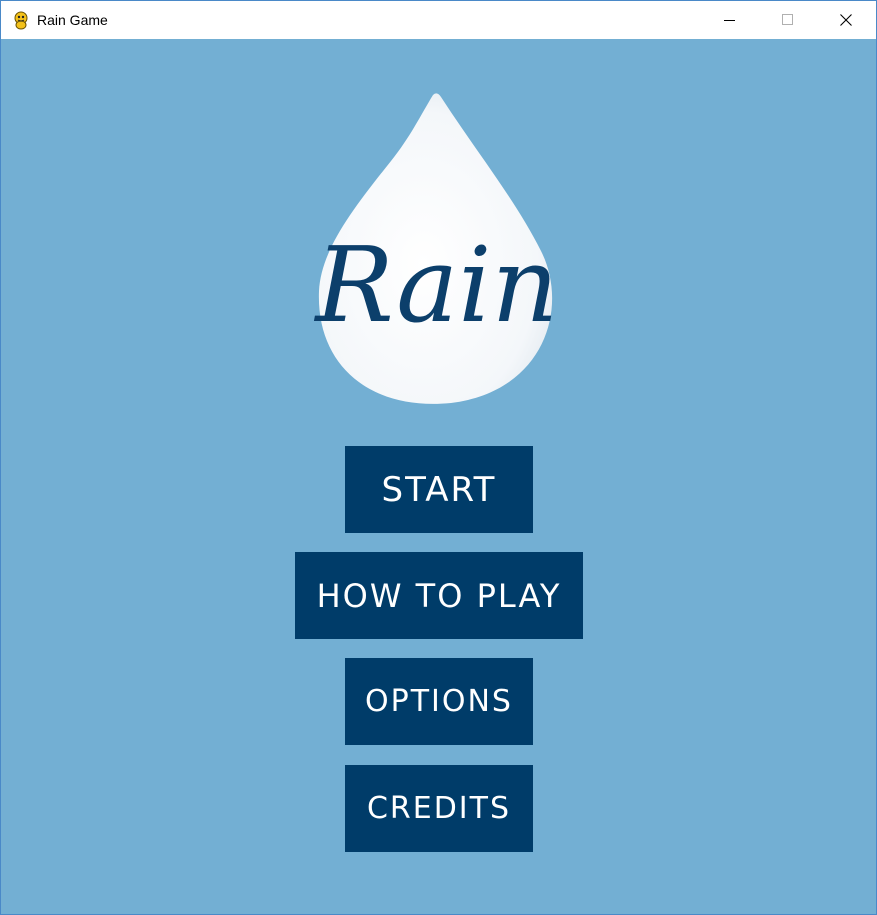 Image resolution: width=877 pixels, height=915 pixels. Describe the element at coordinates (21, 20) in the screenshot. I see `pygame-snake-icon` at that location.